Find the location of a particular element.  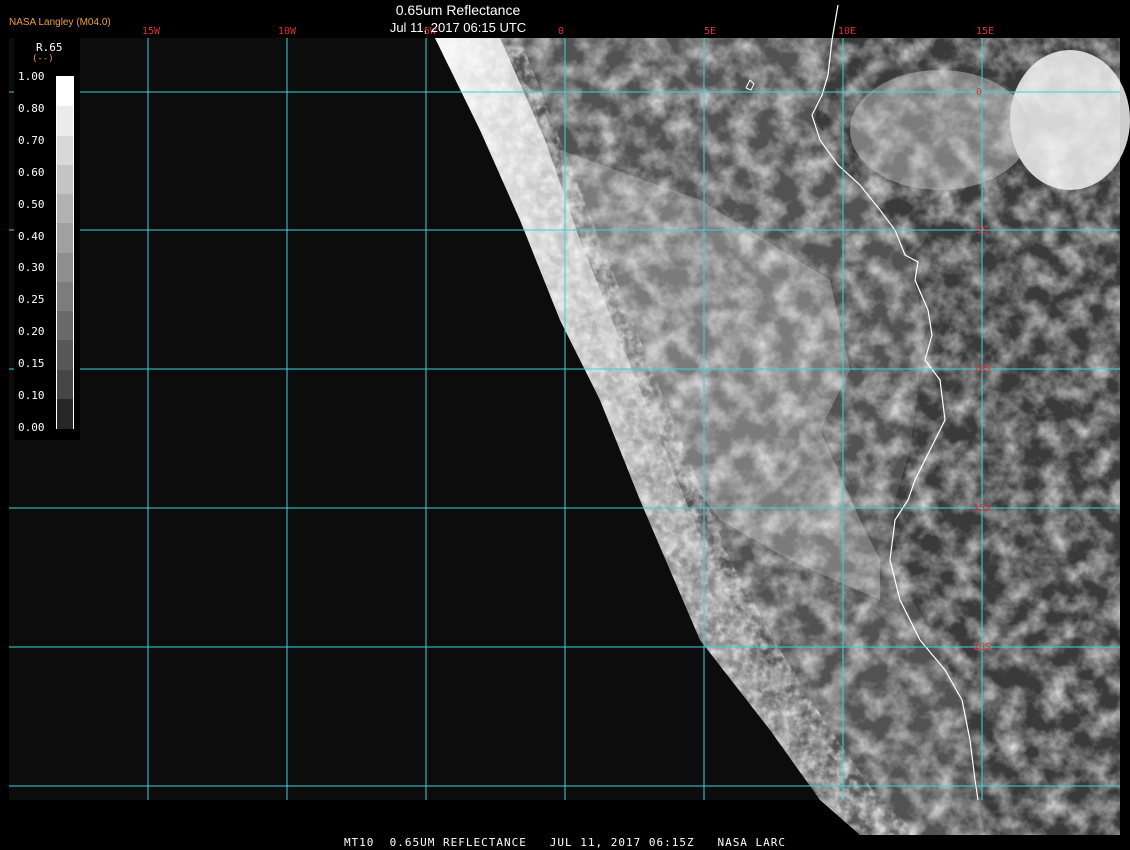

colorbar-title: R.65 is located at coordinates (49, 47).